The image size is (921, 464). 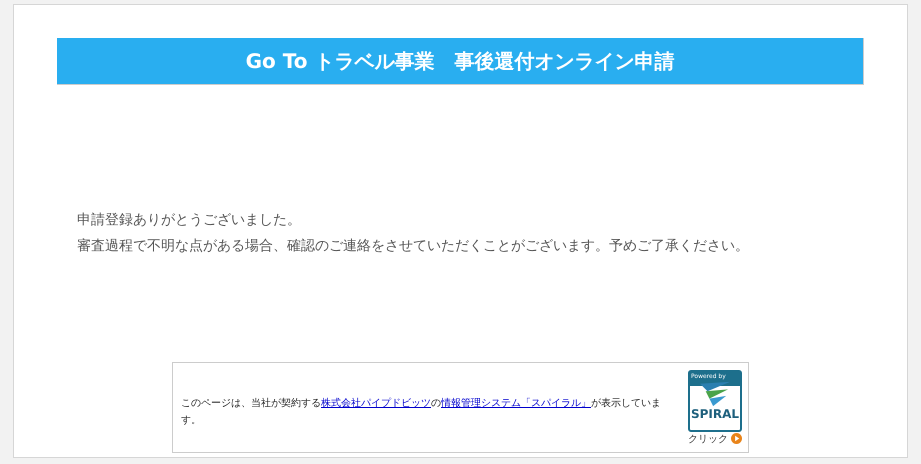 I want to click on page-title: Go To トラベル事業 事後還付オンライン申請, so click(x=460, y=61).